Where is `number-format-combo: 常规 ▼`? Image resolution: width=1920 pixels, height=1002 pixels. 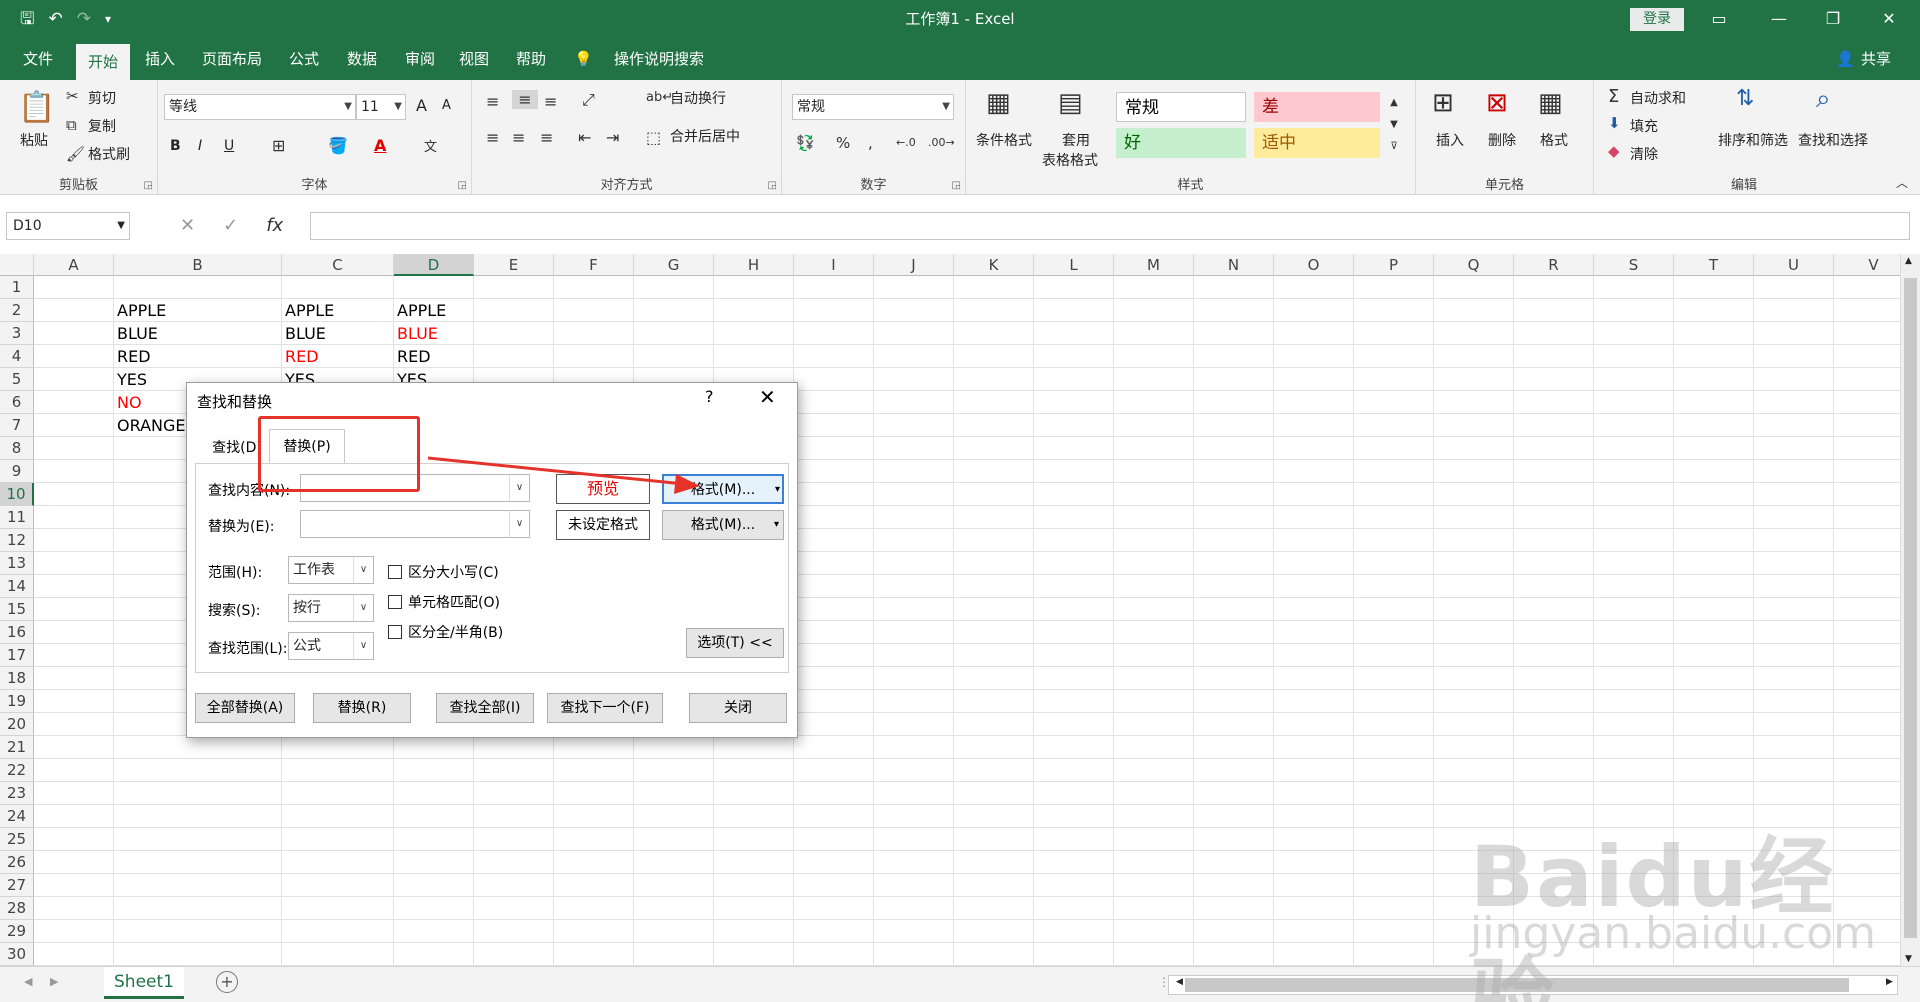 number-format-combo: 常规 ▼ is located at coordinates (873, 107).